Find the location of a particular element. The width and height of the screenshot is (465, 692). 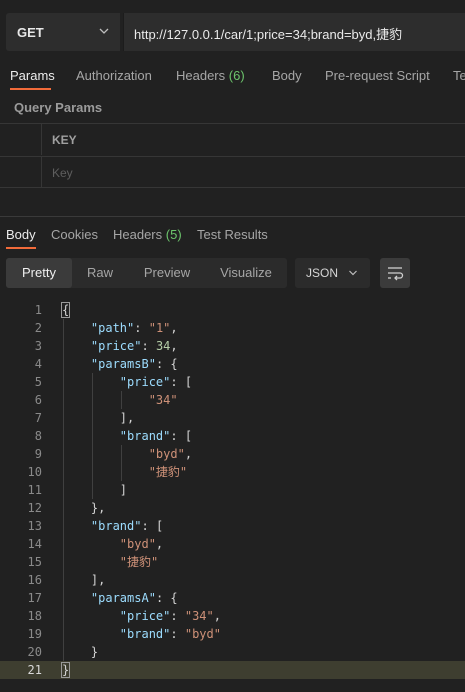

wrap-lines-button is located at coordinates (395, 273).